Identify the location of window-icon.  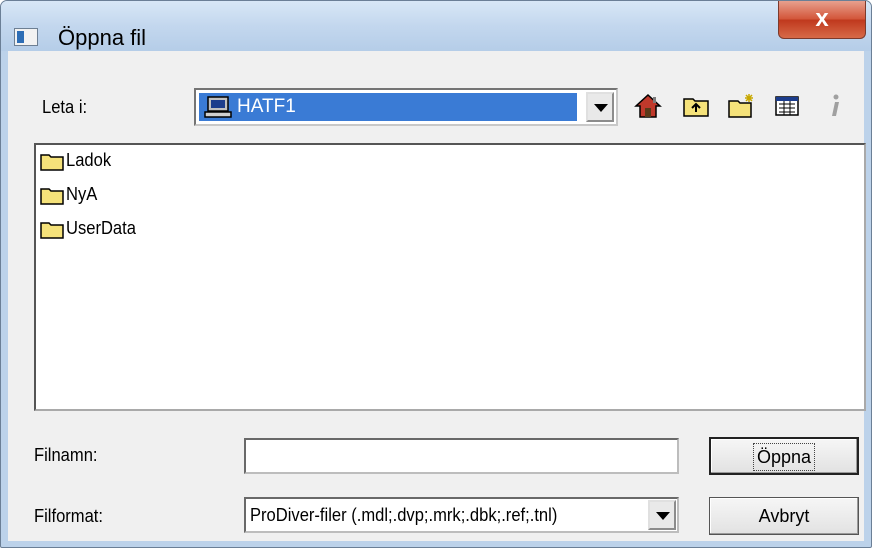
(26, 37).